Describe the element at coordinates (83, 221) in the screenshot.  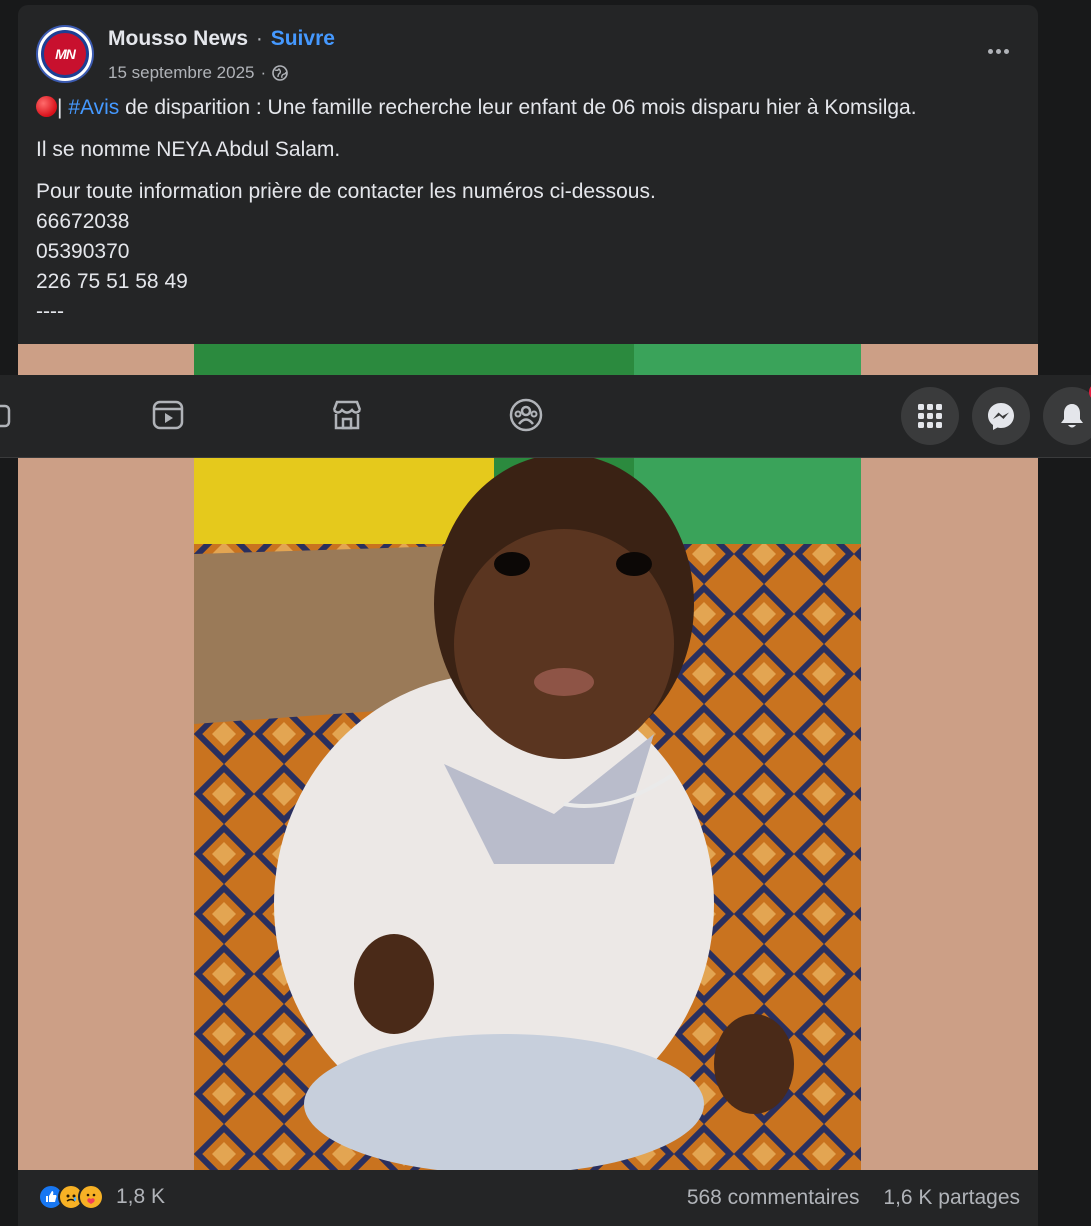
I see `phone-number: 66672038` at that location.